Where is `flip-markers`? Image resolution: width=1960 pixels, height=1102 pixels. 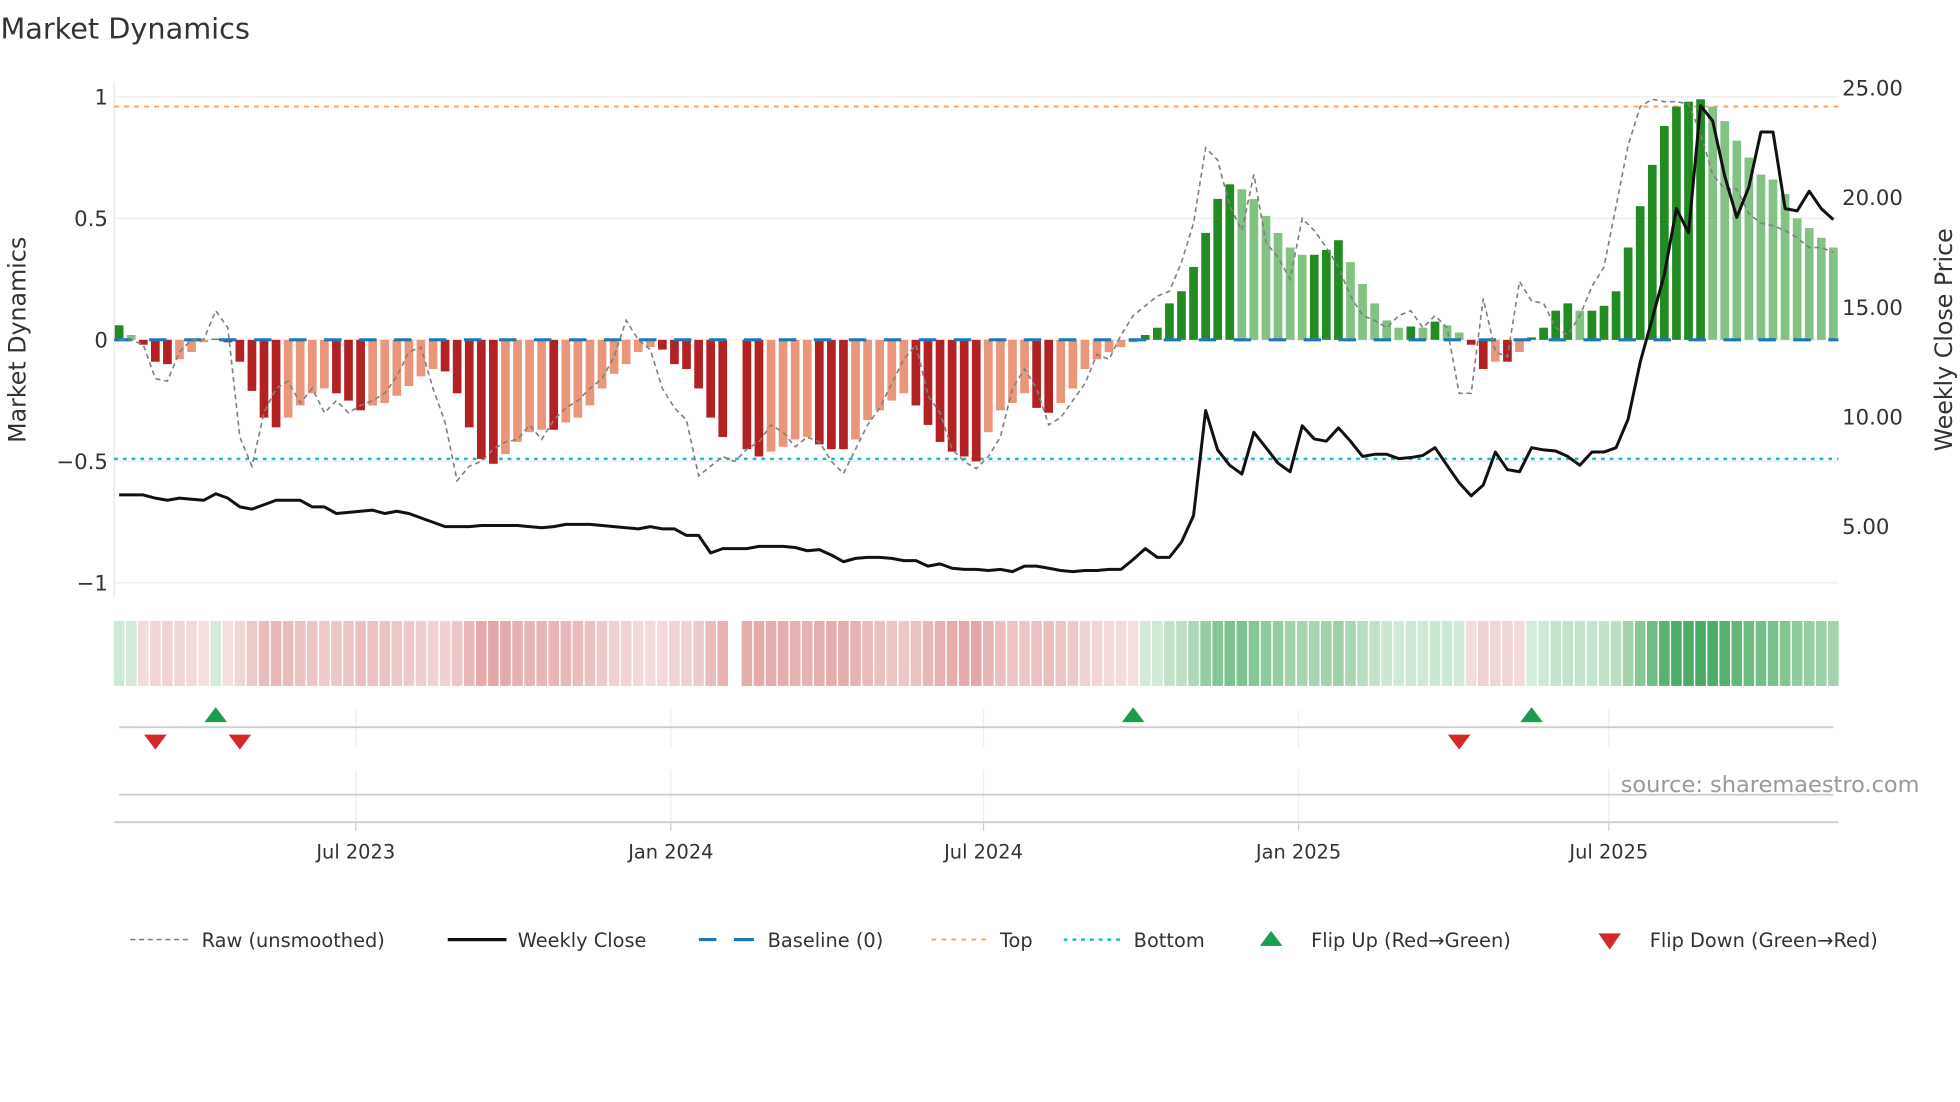
flip-markers is located at coordinates (843, 728).